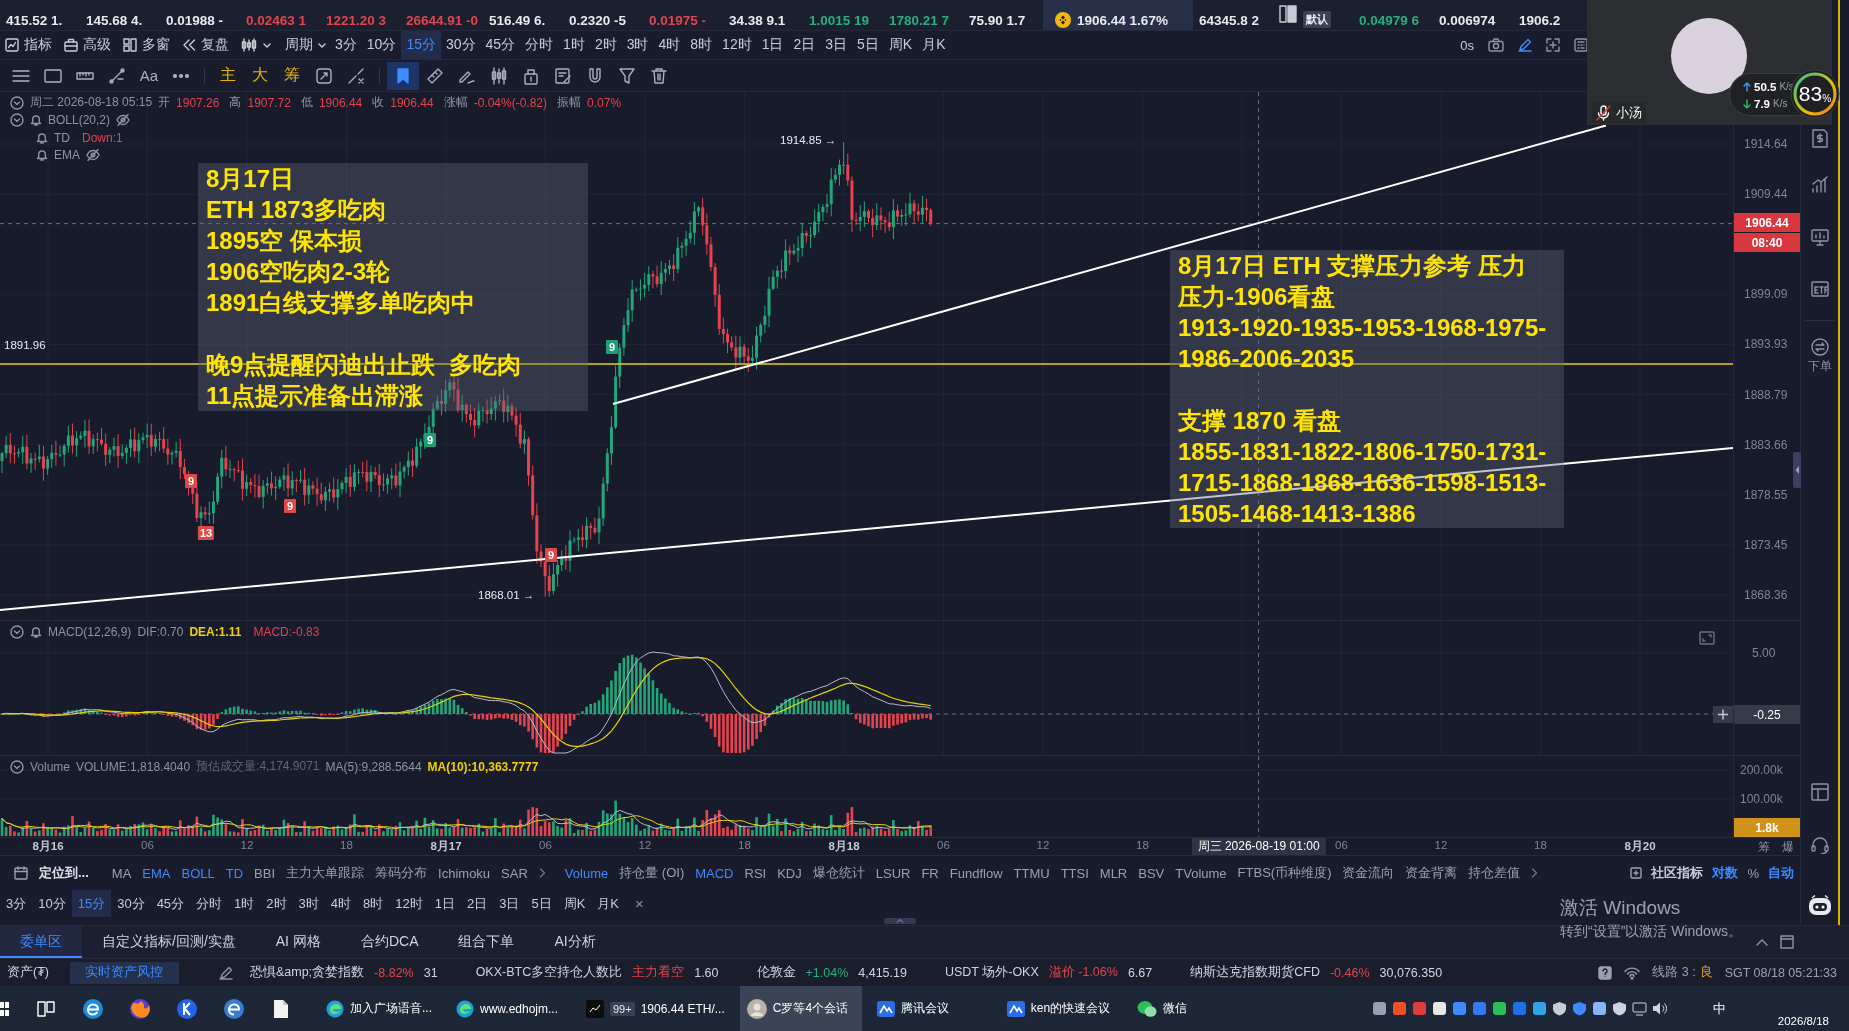 The image size is (1849, 1031). Describe the element at coordinates (1031, 873) in the screenshot. I see `indicator-tab: TTMU` at that location.